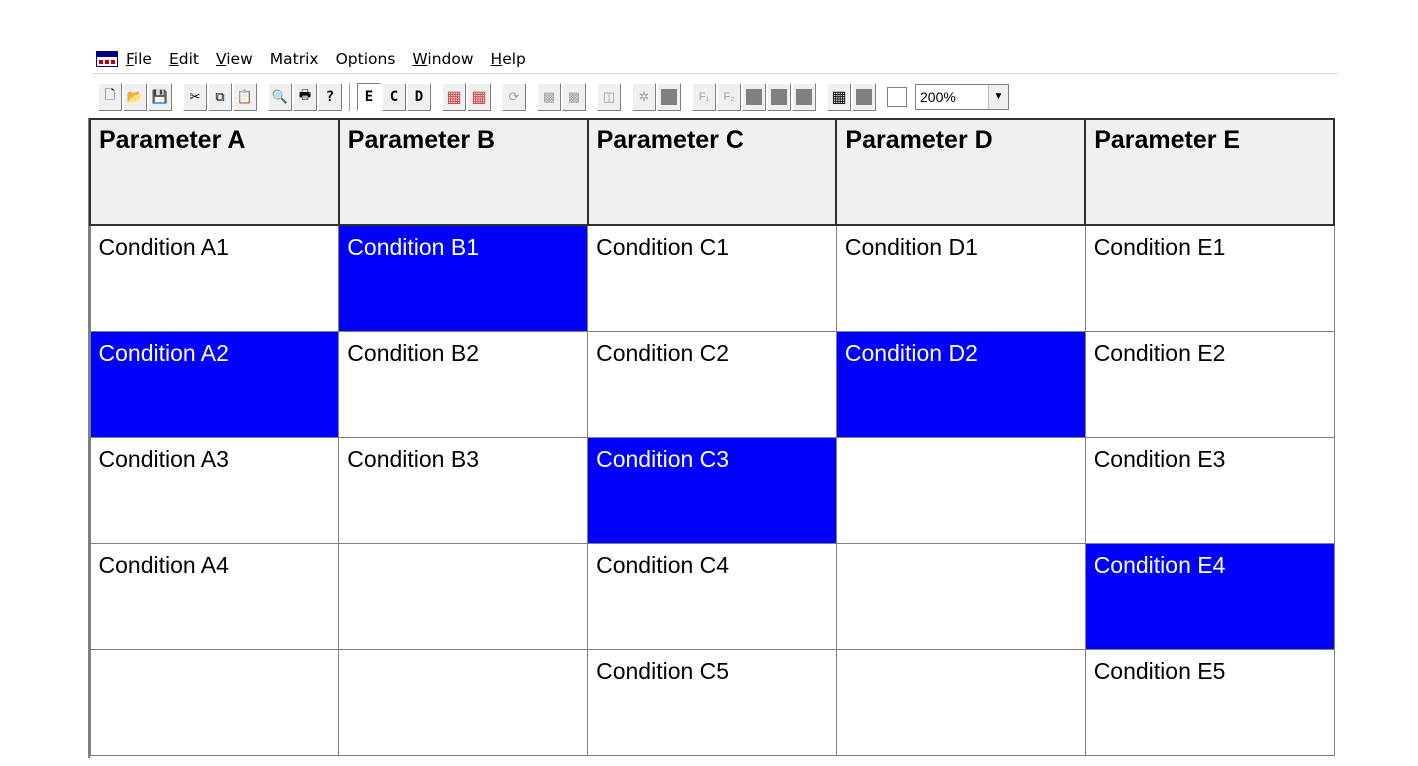 The image size is (1418, 766). I want to click on new-file-icon: 🗋, so click(110, 94).